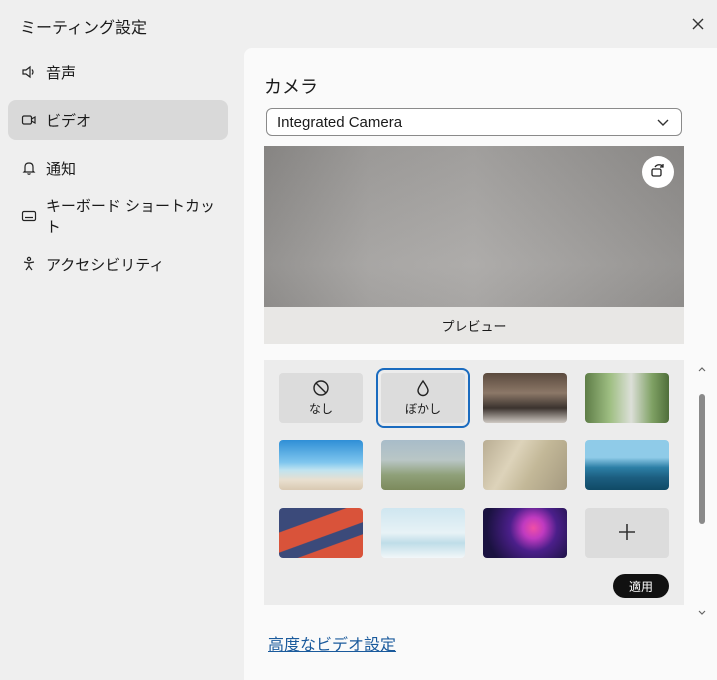  What do you see at coordinates (698, 24) in the screenshot?
I see `close-icon` at bounding box center [698, 24].